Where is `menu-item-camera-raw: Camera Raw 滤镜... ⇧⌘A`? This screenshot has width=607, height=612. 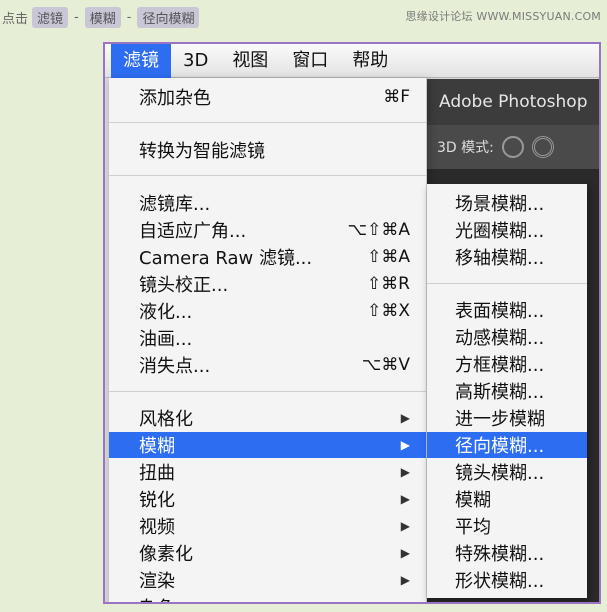 menu-item-camera-raw: Camera Raw 滤镜... ⇧⌘A is located at coordinates (267, 257).